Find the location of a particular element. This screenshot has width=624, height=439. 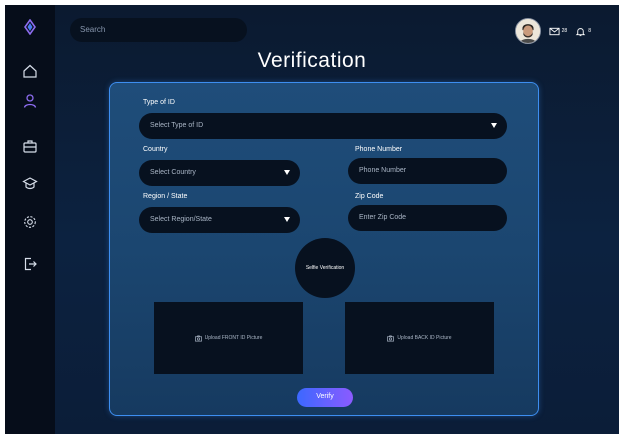

selfie-label: Selfie Verification is located at coordinates (325, 268).